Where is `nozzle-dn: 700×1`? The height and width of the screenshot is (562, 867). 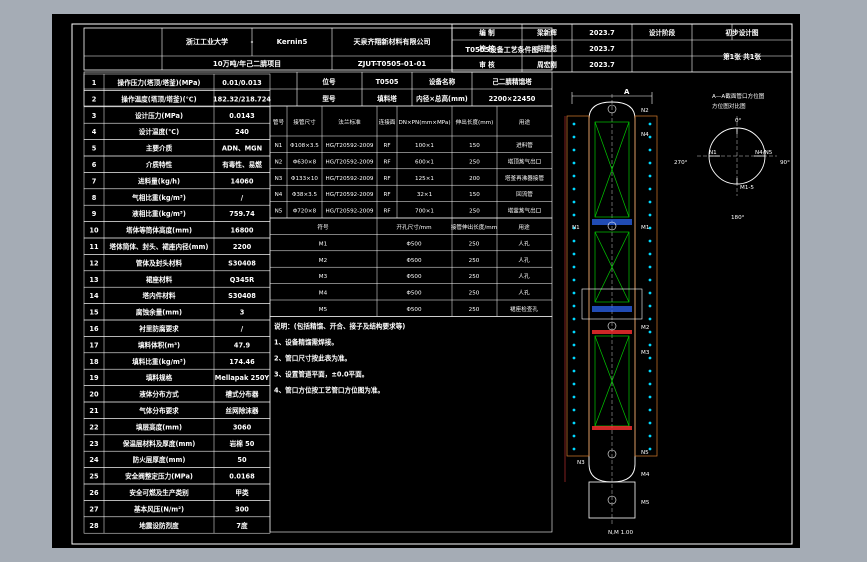
nozzle-dn: 700×1 is located at coordinates (424, 212).